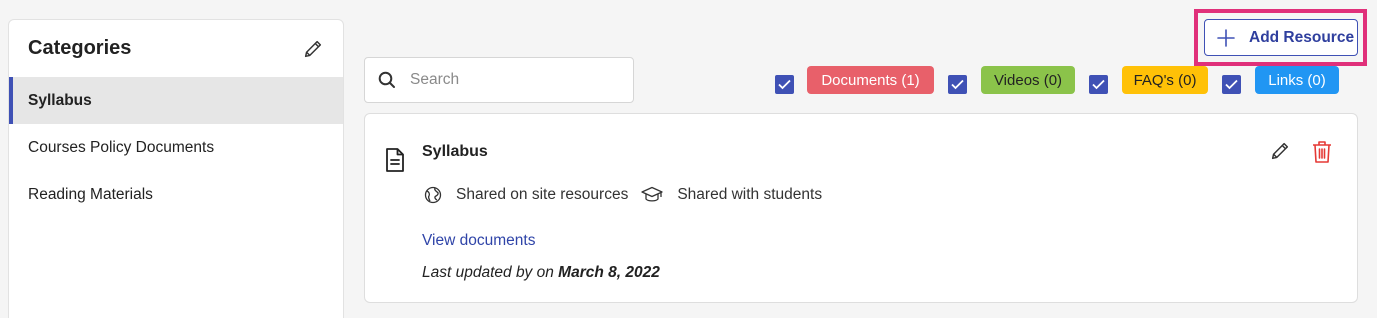  I want to click on filter-videos-badge: Videos (0), so click(1028, 80).